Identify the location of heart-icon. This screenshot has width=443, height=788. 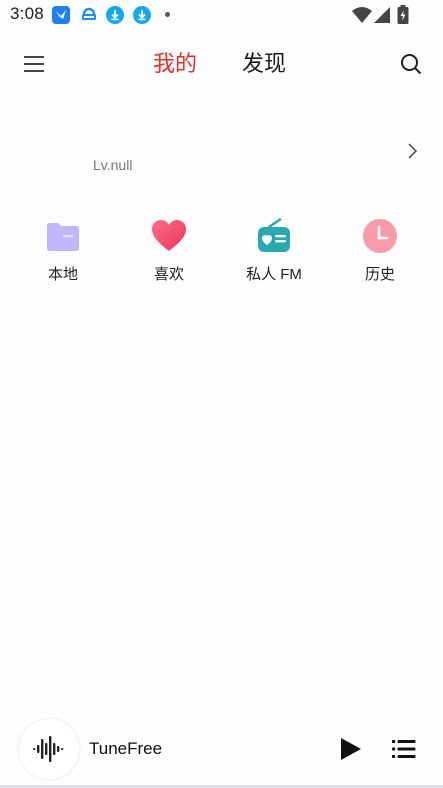
(169, 235).